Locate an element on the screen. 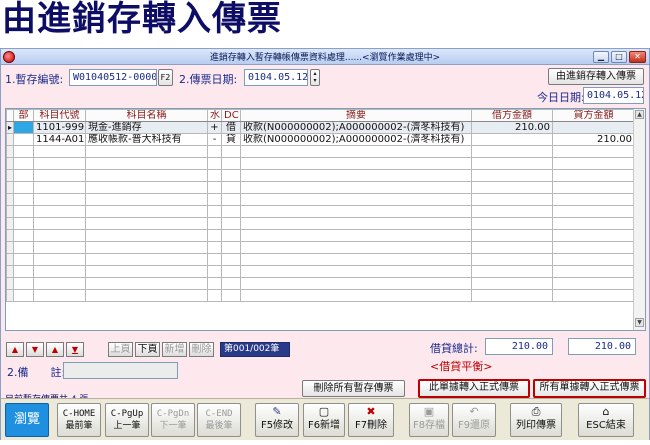 The height and width of the screenshot is (445, 650). f6-new-button: ▢ F6新增 is located at coordinates (324, 420).